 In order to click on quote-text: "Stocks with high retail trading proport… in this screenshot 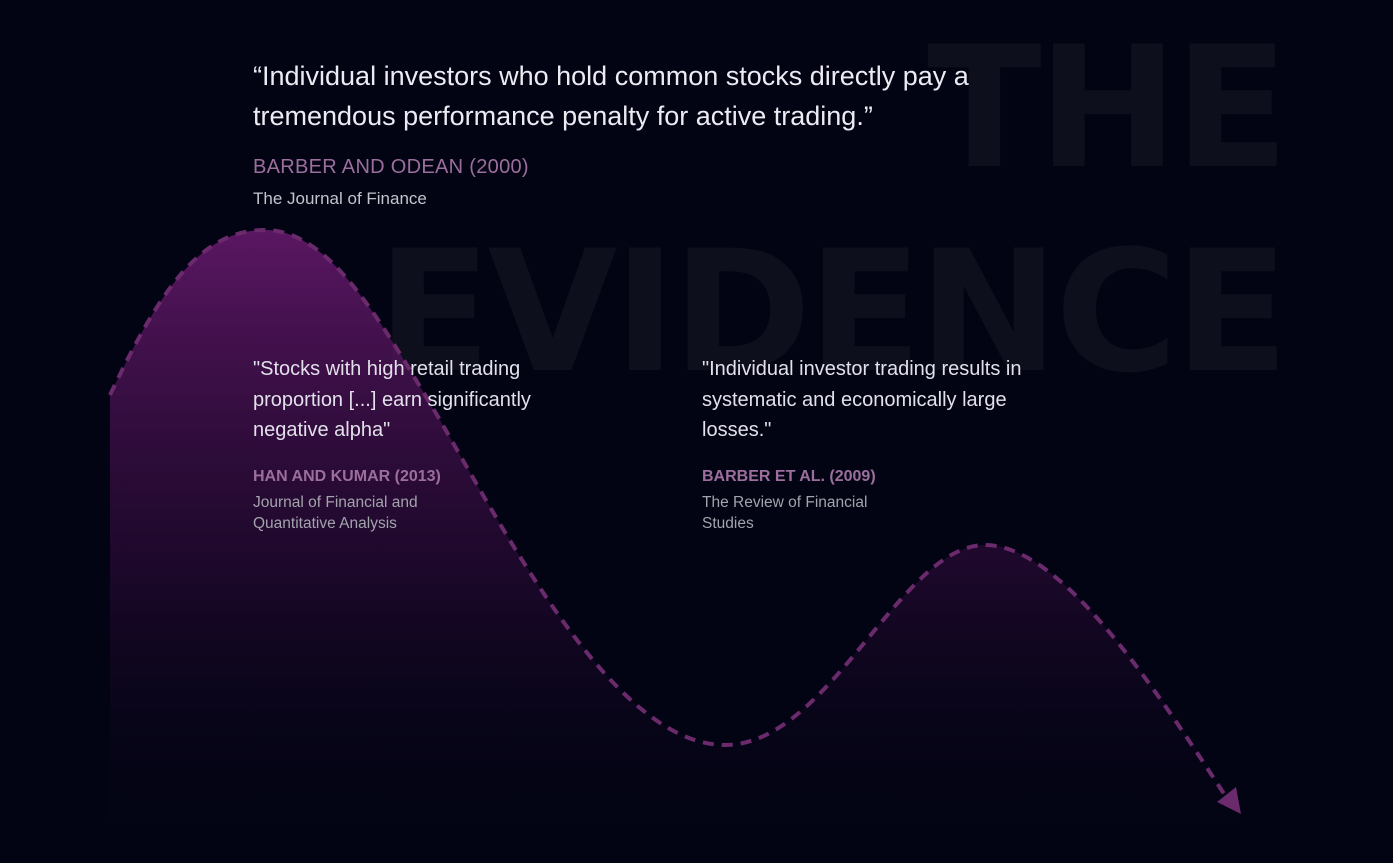, I will do `click(392, 399)`.